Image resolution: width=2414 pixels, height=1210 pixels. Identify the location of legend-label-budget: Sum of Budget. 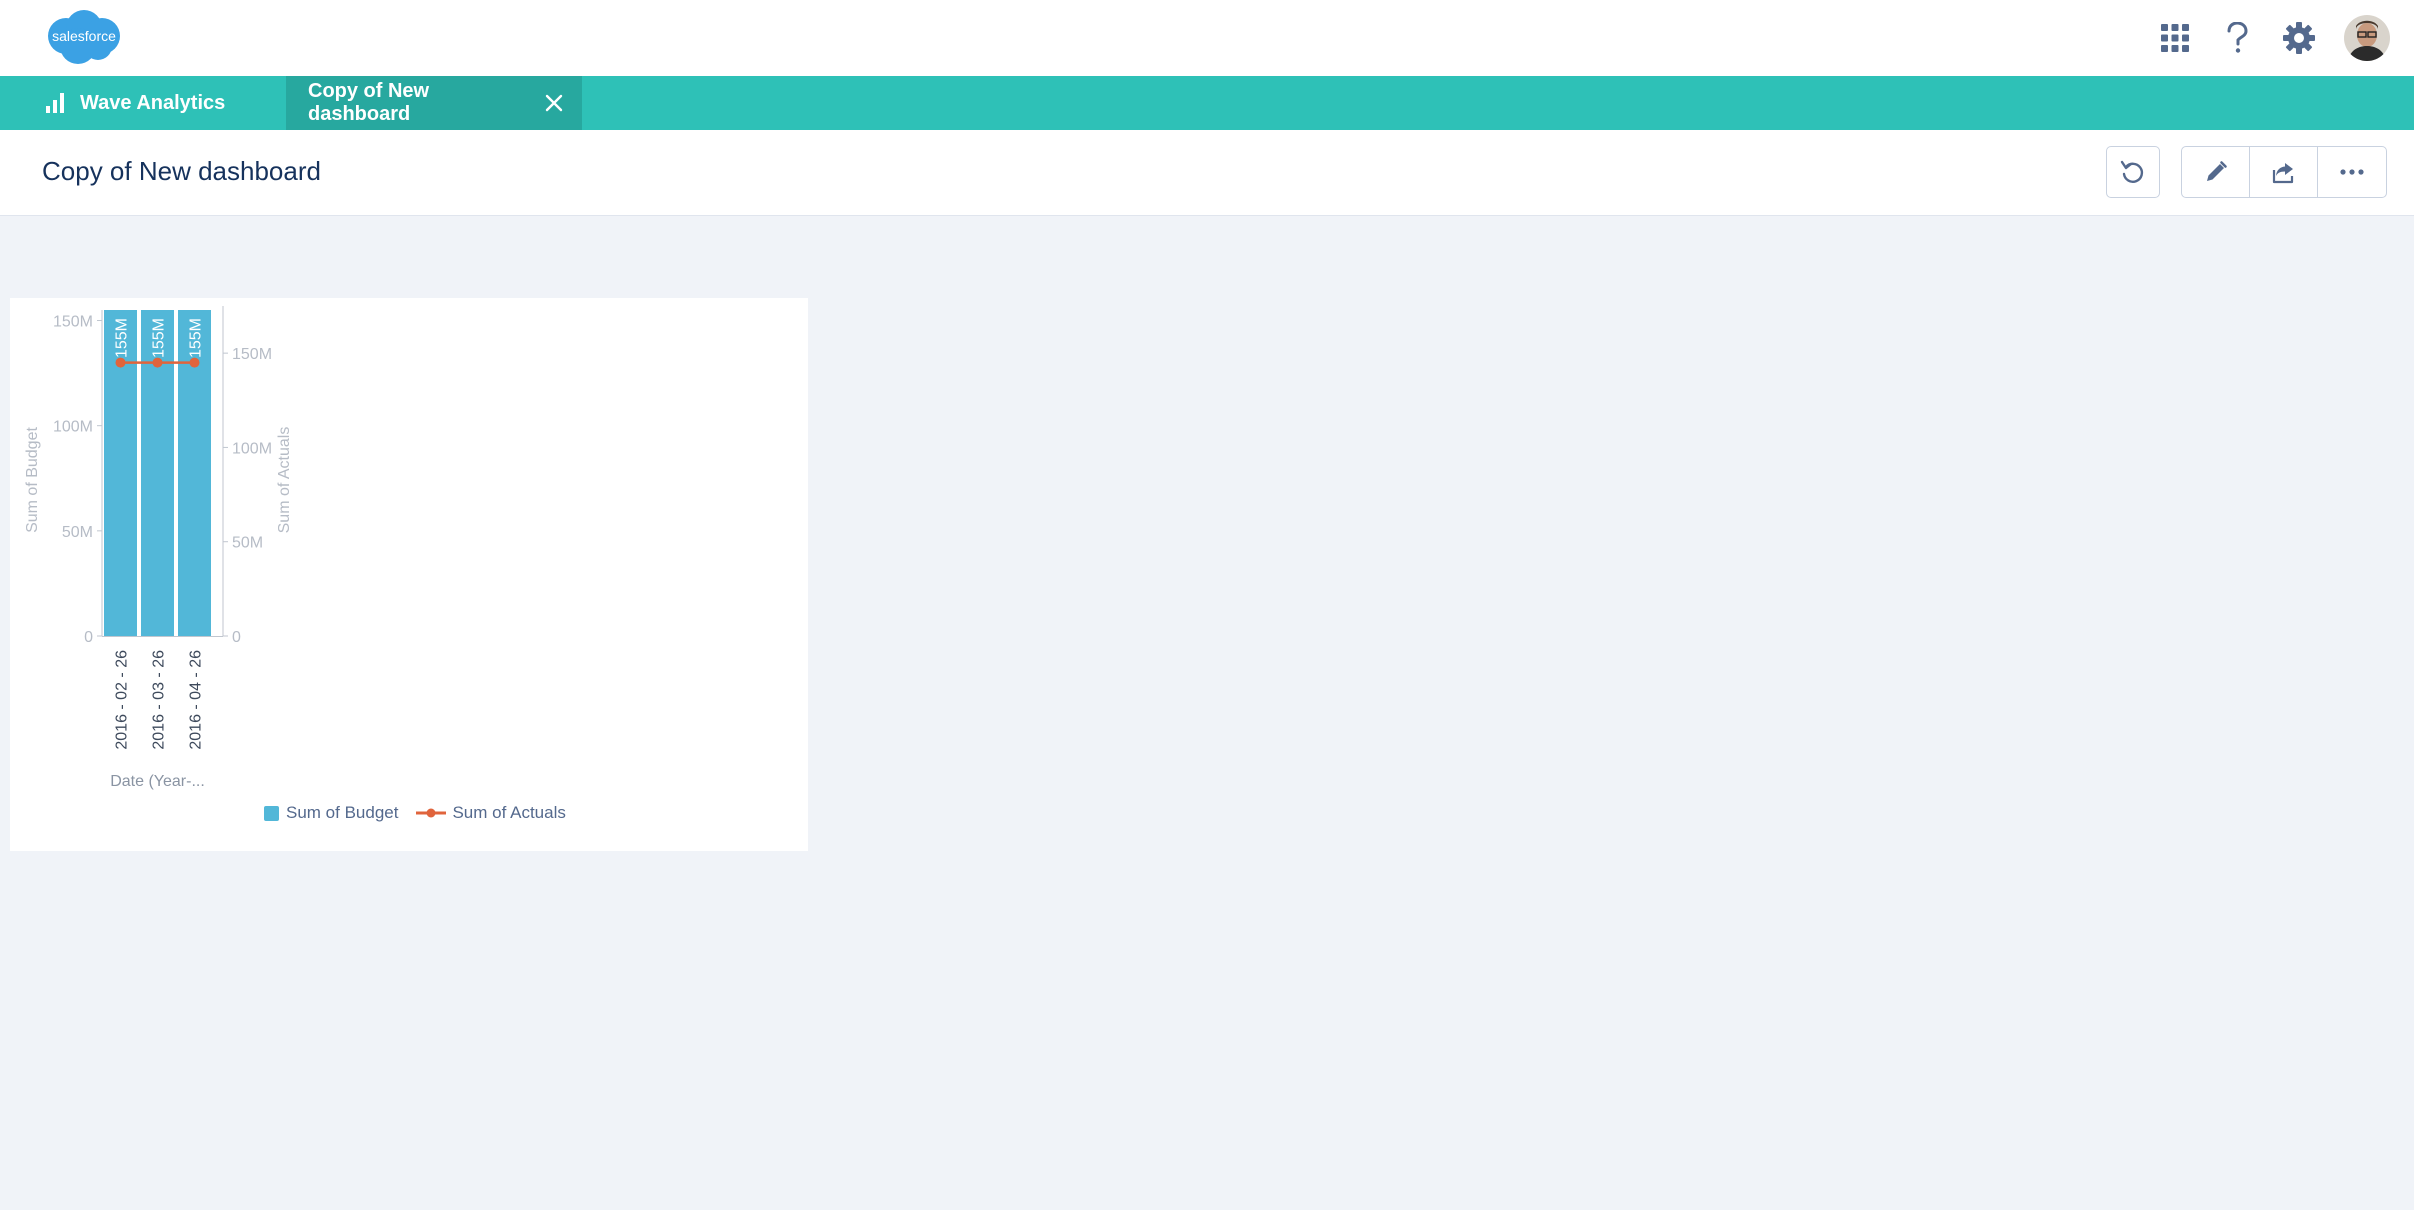
(342, 812).